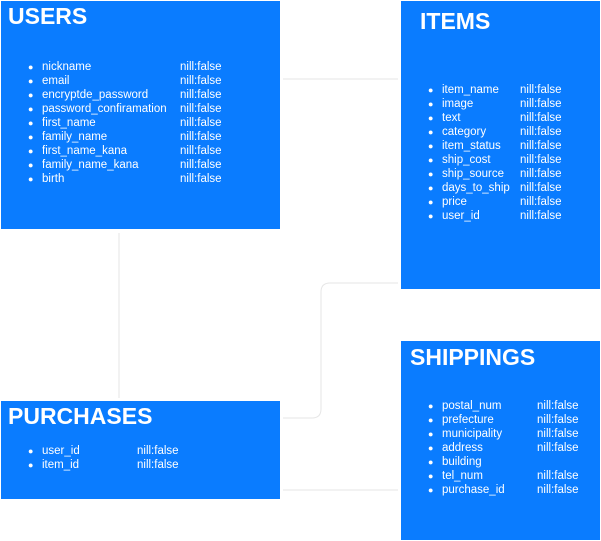 The image size is (601, 541). I want to click on field-name: building, so click(462, 462).